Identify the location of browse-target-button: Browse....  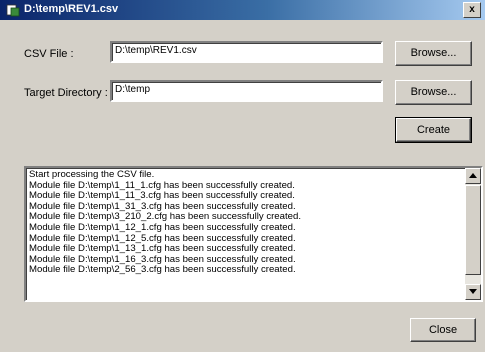
(433, 92).